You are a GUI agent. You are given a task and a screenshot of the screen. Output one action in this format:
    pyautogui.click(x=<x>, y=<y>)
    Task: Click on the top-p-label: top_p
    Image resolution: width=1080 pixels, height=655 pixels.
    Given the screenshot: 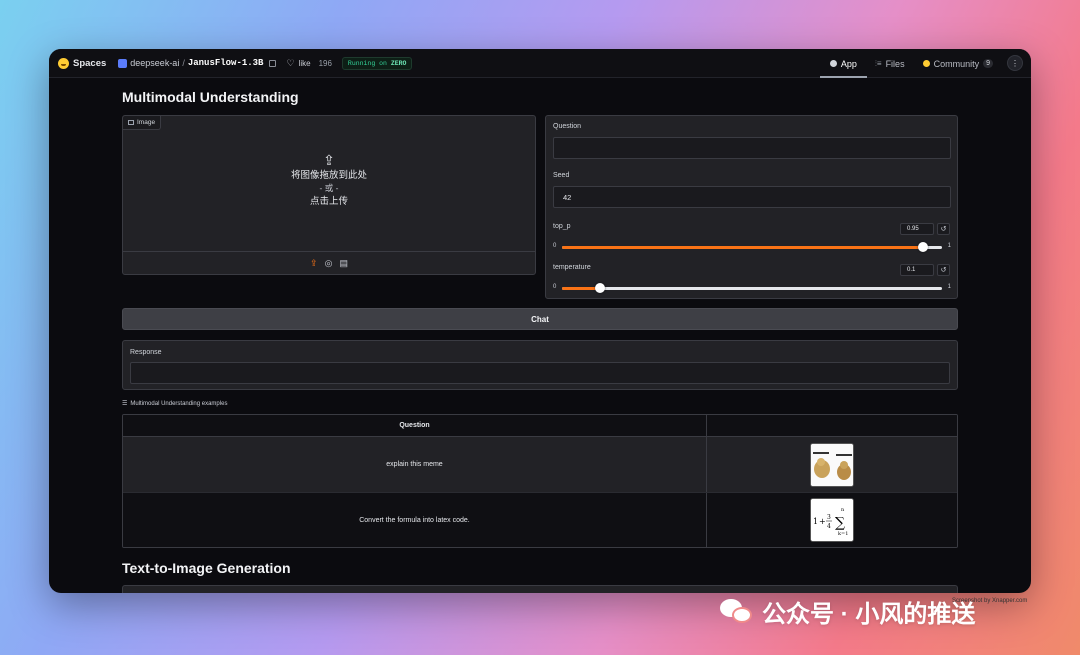 What is the action you would take?
    pyautogui.click(x=562, y=226)
    